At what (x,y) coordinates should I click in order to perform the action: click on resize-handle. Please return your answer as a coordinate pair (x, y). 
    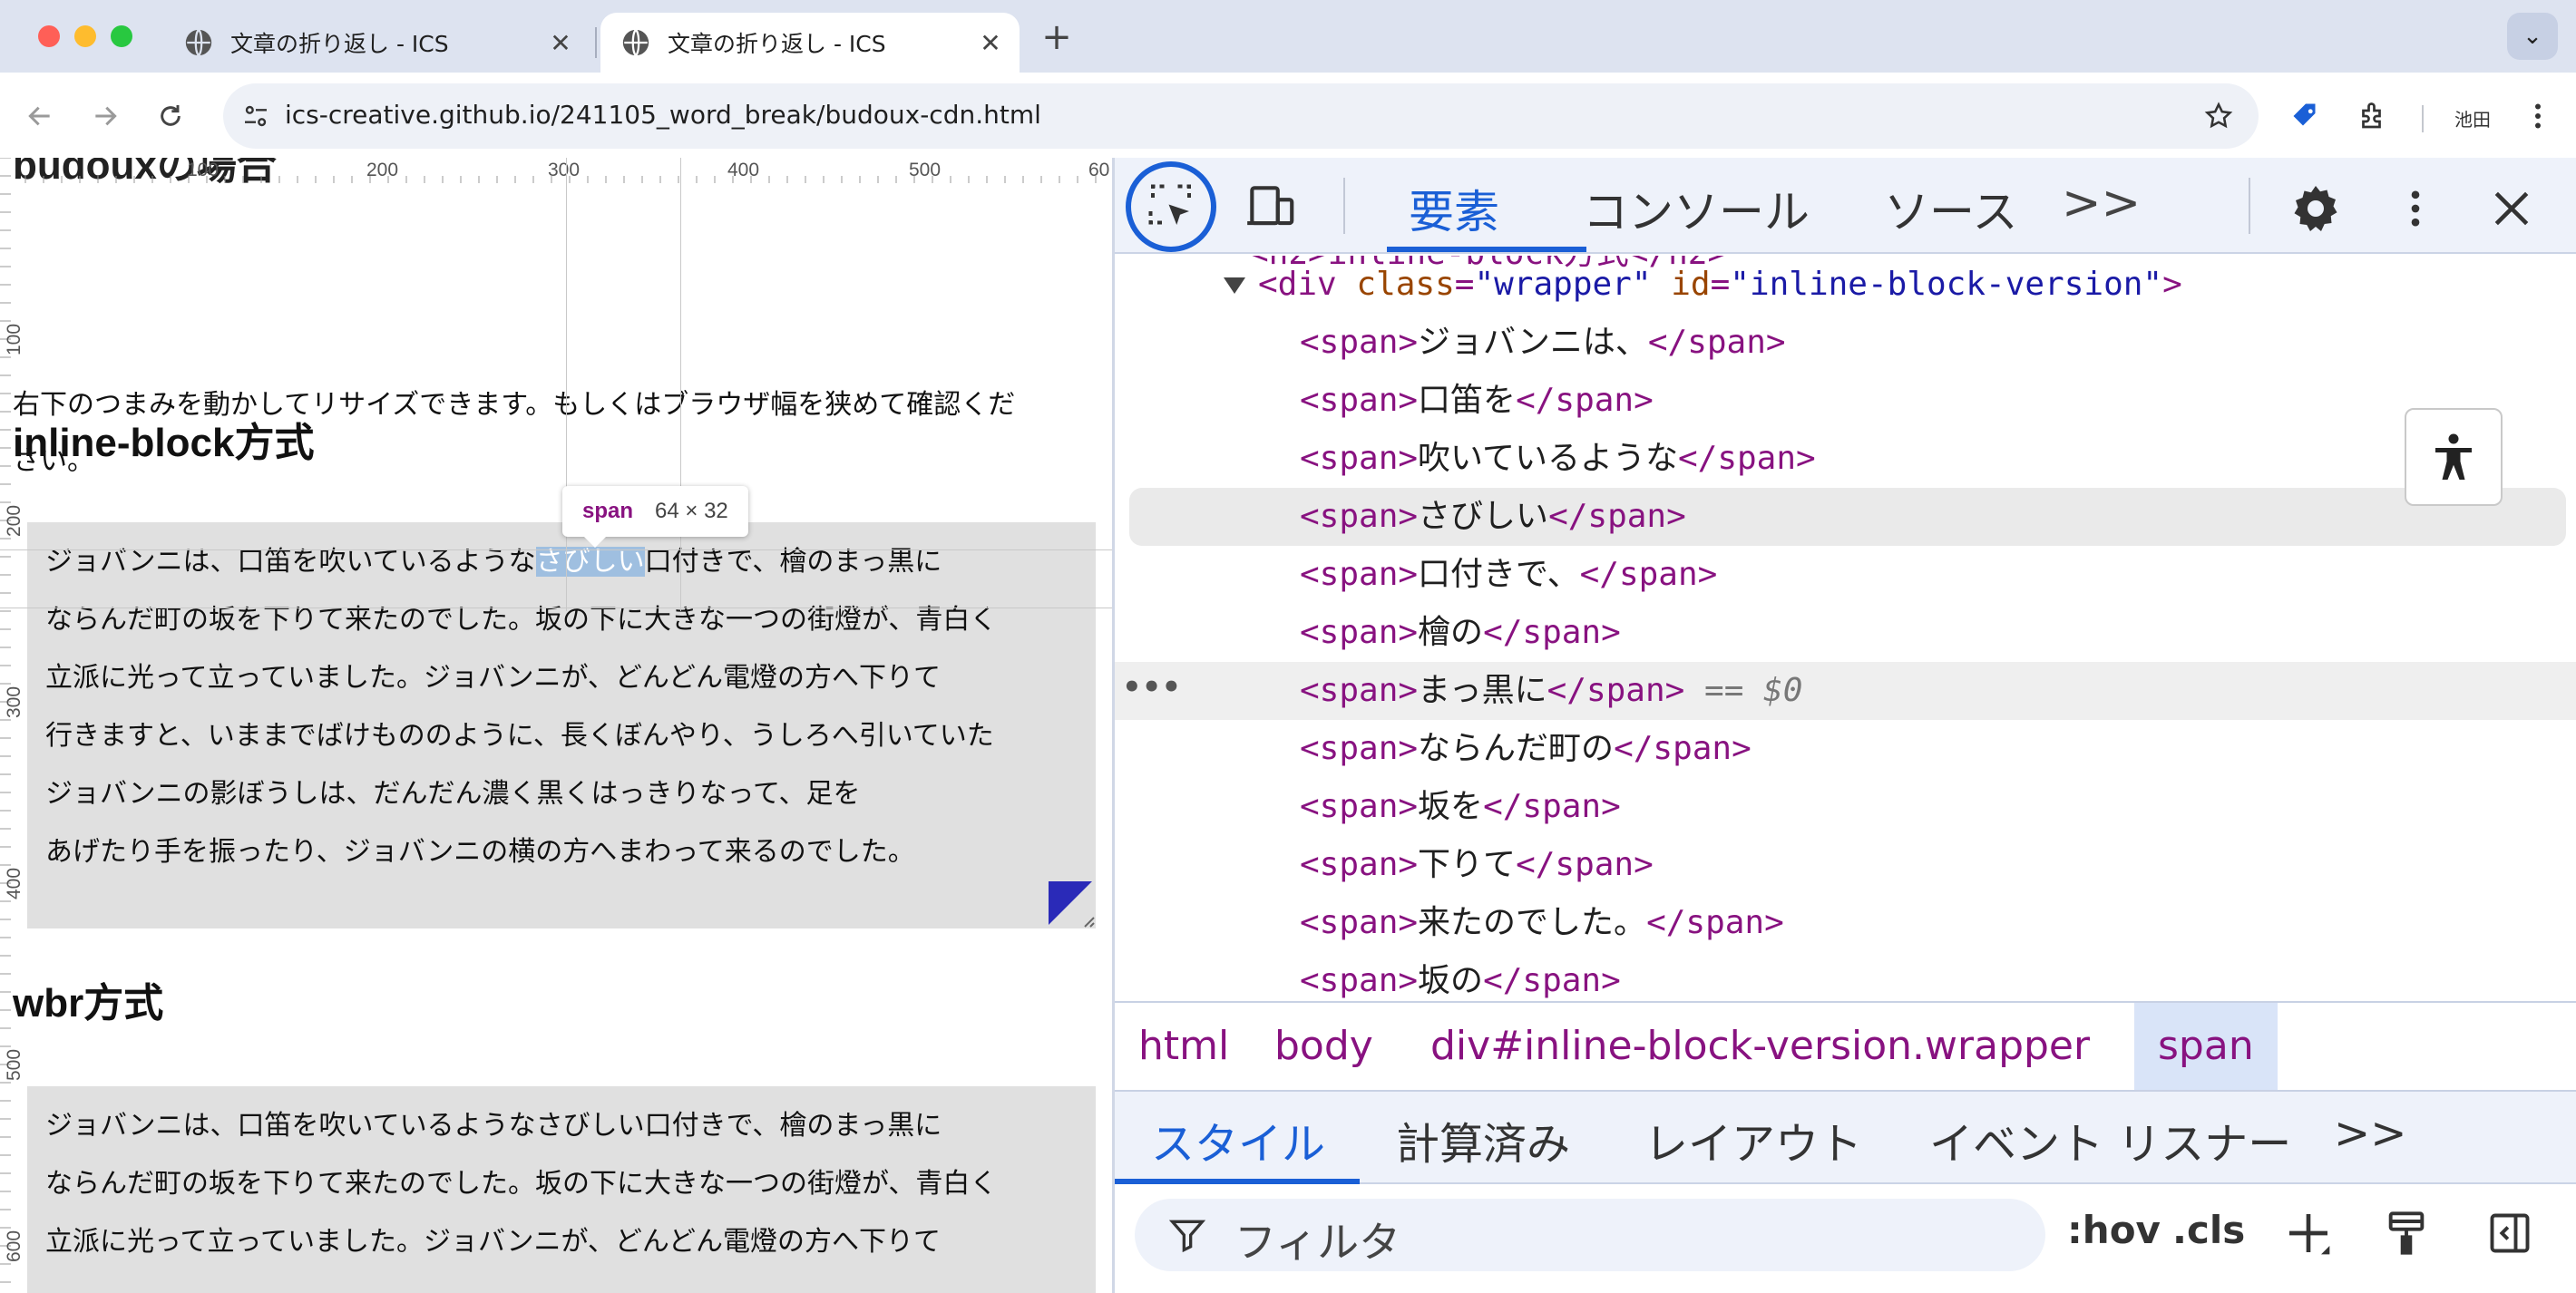
    Looking at the image, I should click on (1072, 905).